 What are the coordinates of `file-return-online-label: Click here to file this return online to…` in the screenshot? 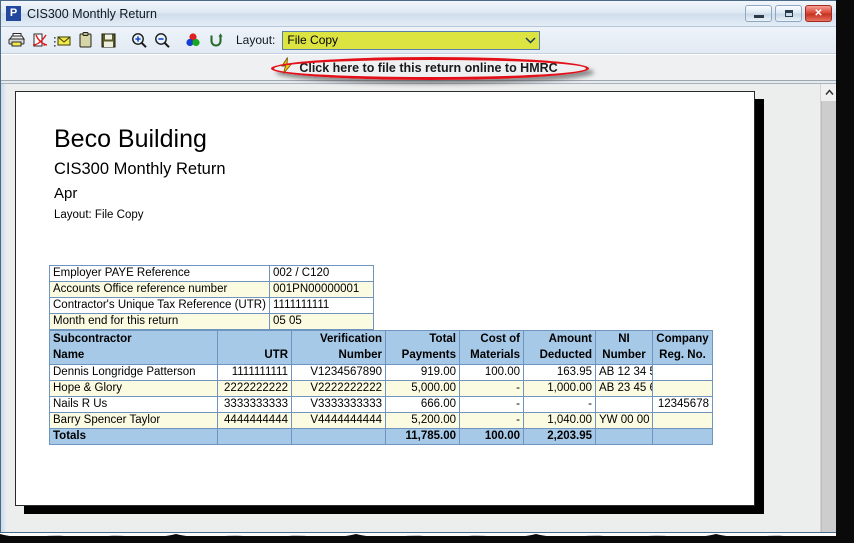 It's located at (428, 67).